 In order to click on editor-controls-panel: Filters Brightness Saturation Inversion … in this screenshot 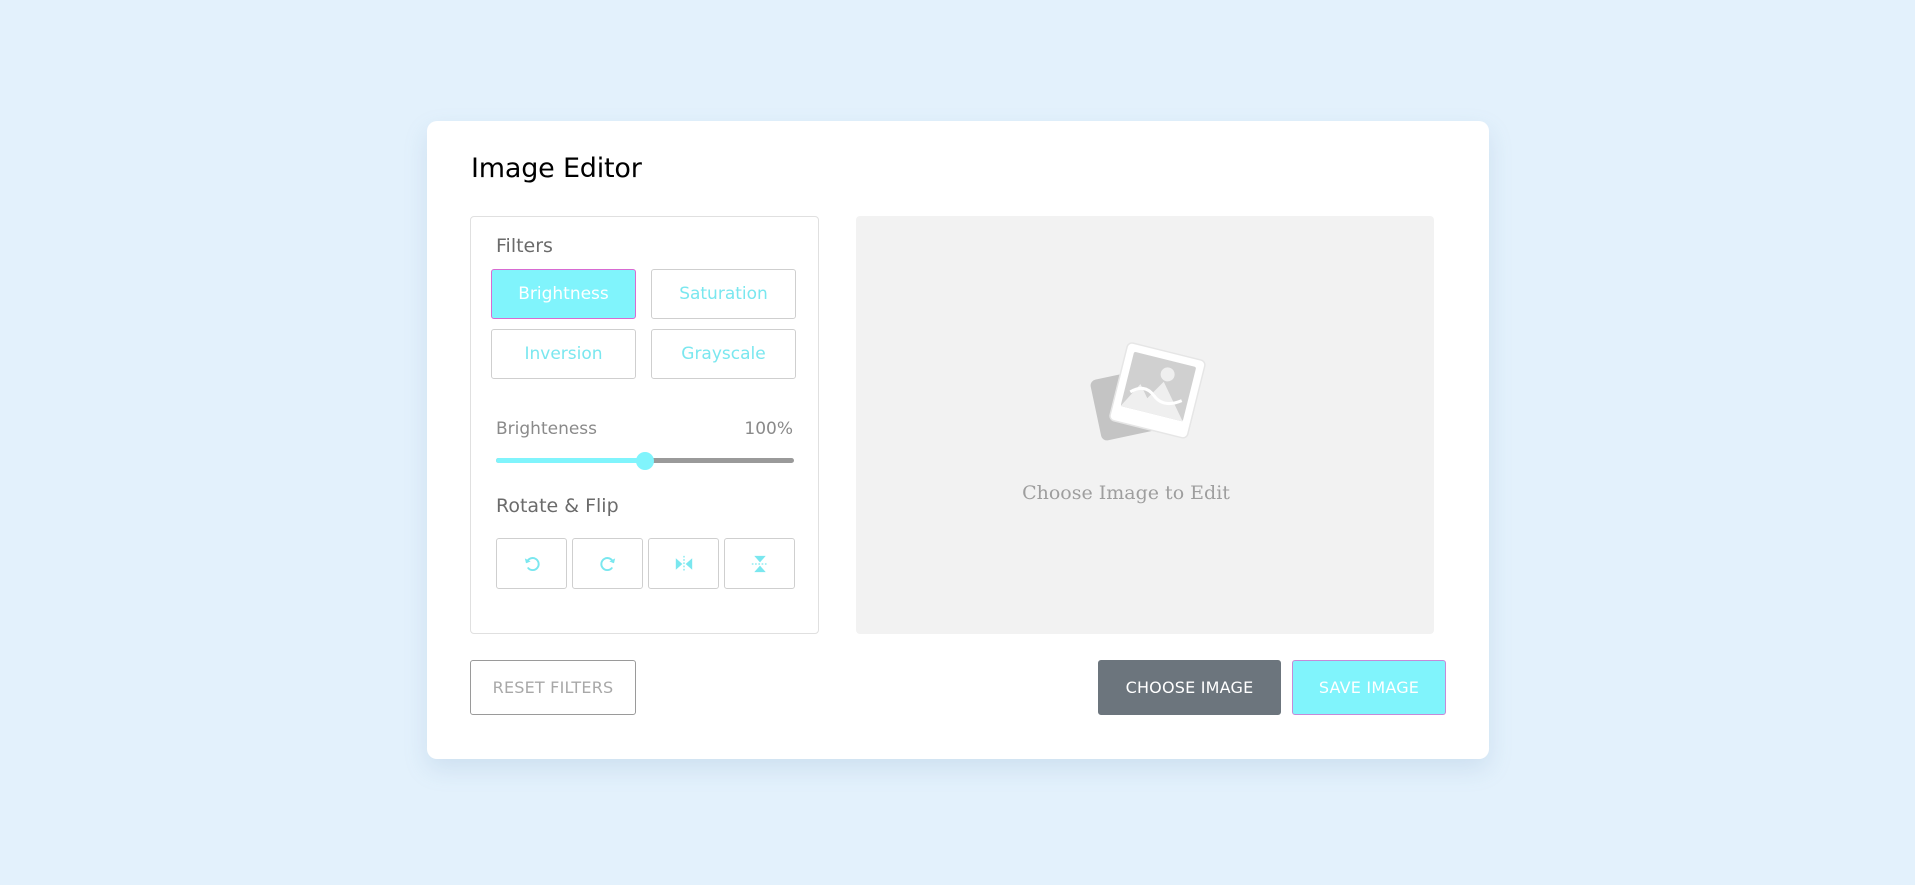, I will do `click(644, 425)`.